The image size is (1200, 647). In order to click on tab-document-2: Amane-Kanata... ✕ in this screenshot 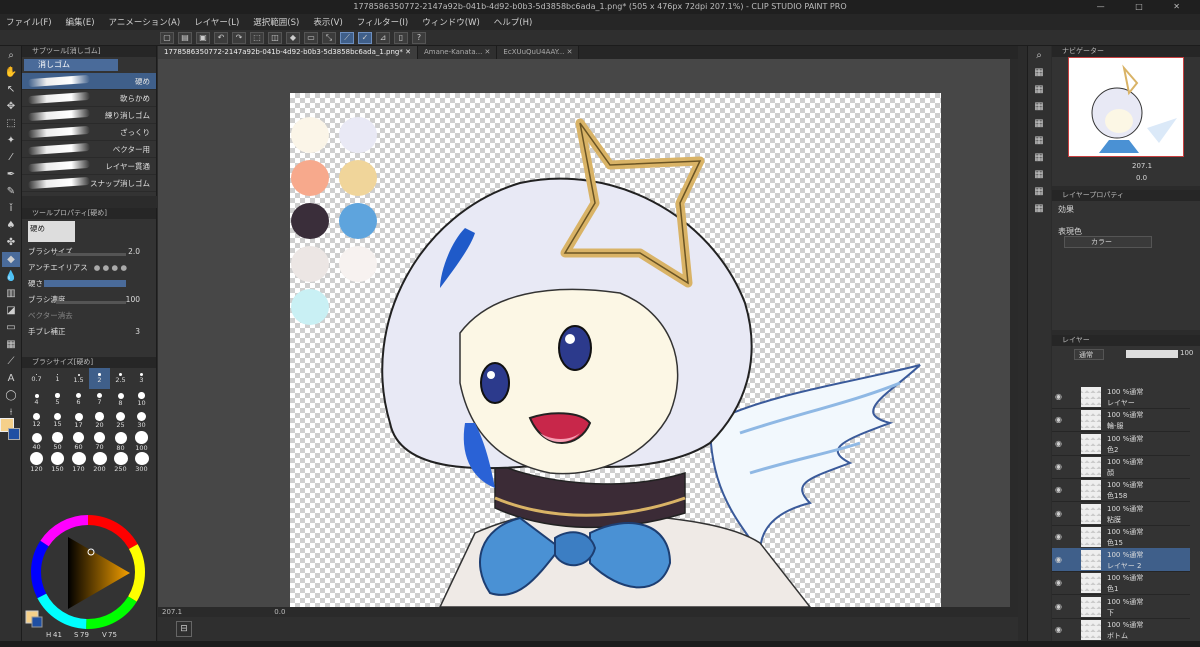, I will do `click(457, 52)`.